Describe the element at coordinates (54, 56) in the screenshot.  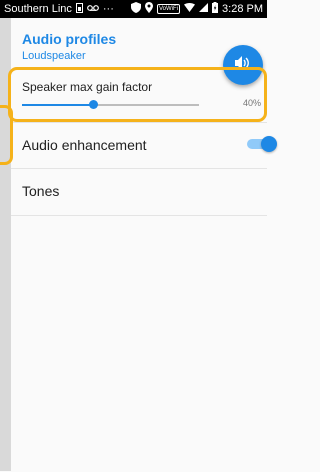
I see `page-subtitle: Loudspeaker` at that location.